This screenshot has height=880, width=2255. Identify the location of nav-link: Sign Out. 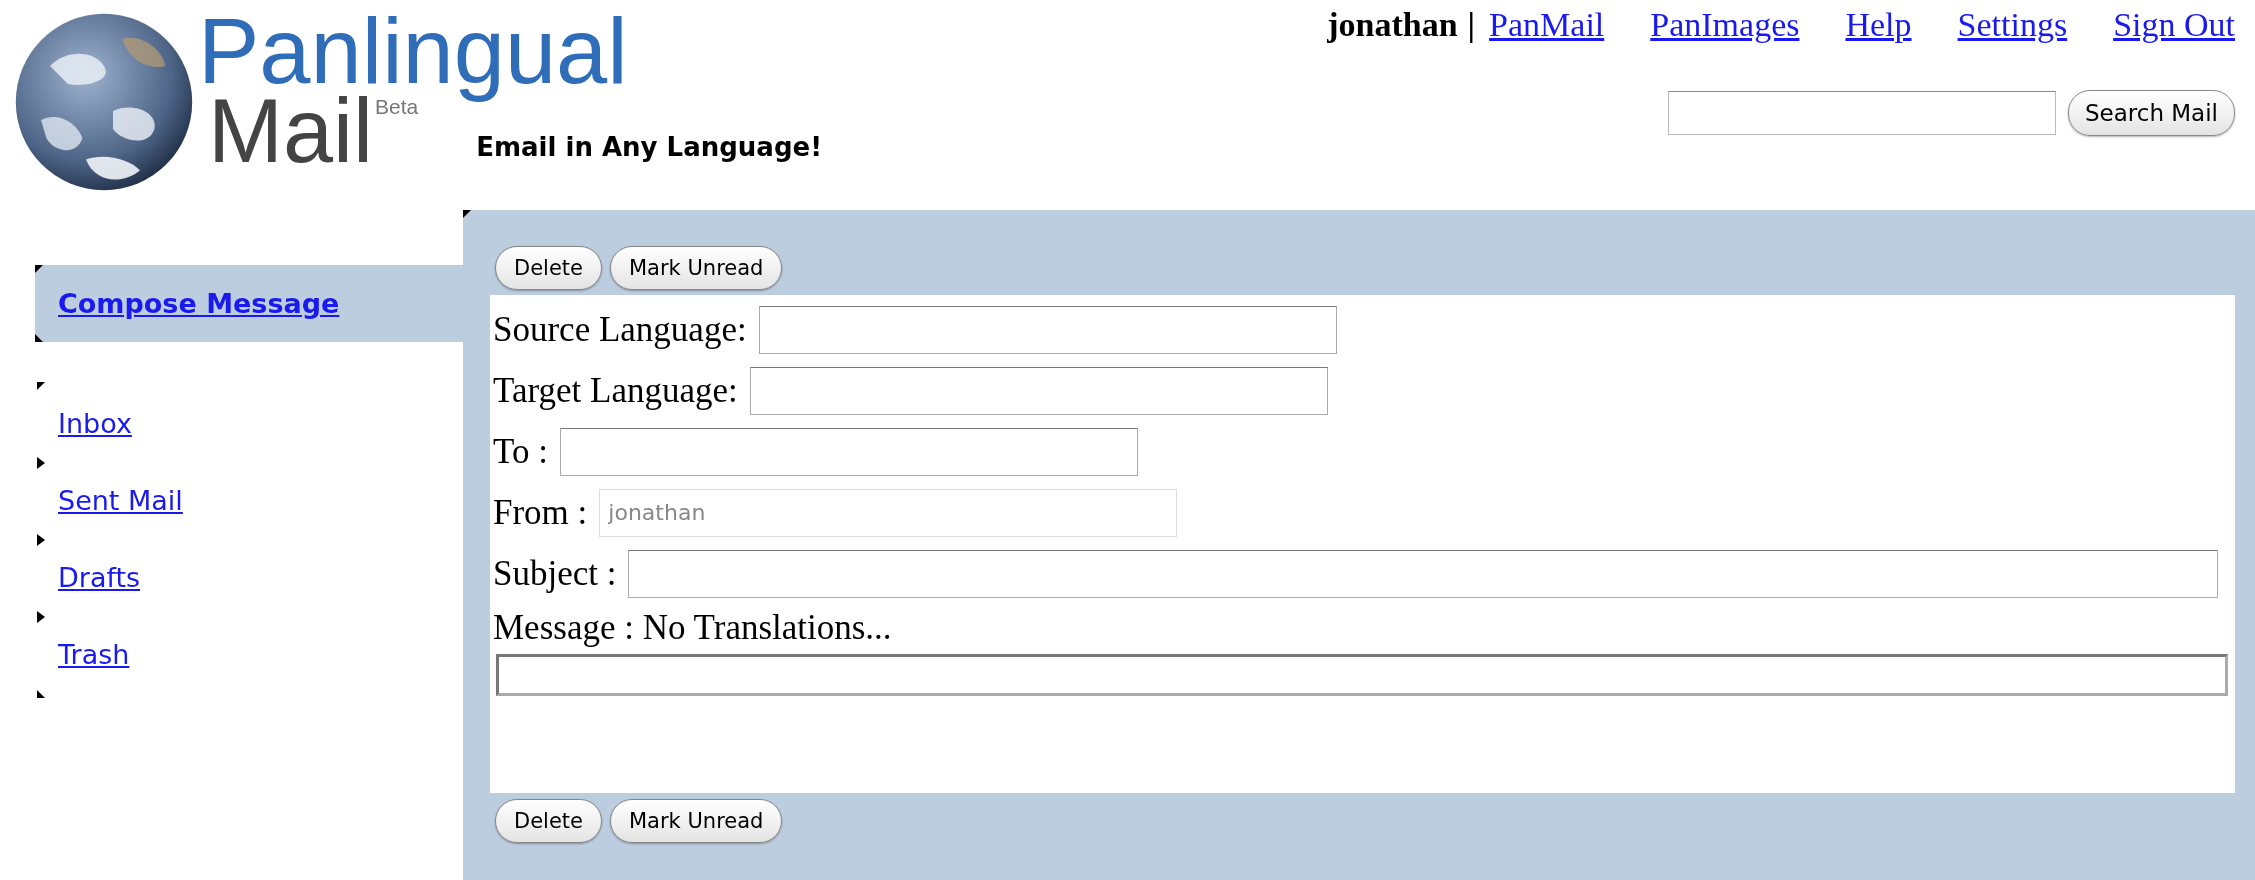
(2174, 25).